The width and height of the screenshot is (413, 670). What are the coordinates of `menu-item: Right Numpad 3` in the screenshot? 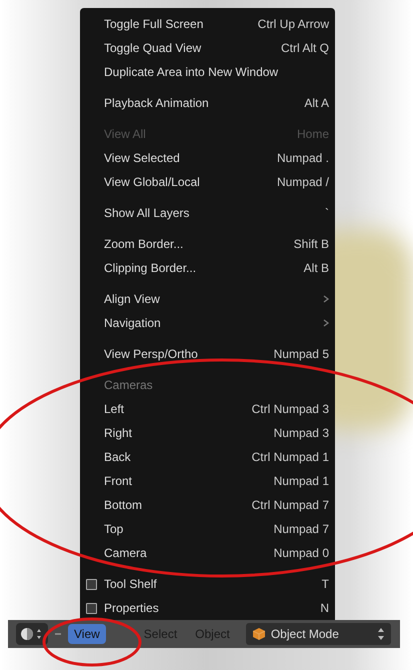 It's located at (207, 433).